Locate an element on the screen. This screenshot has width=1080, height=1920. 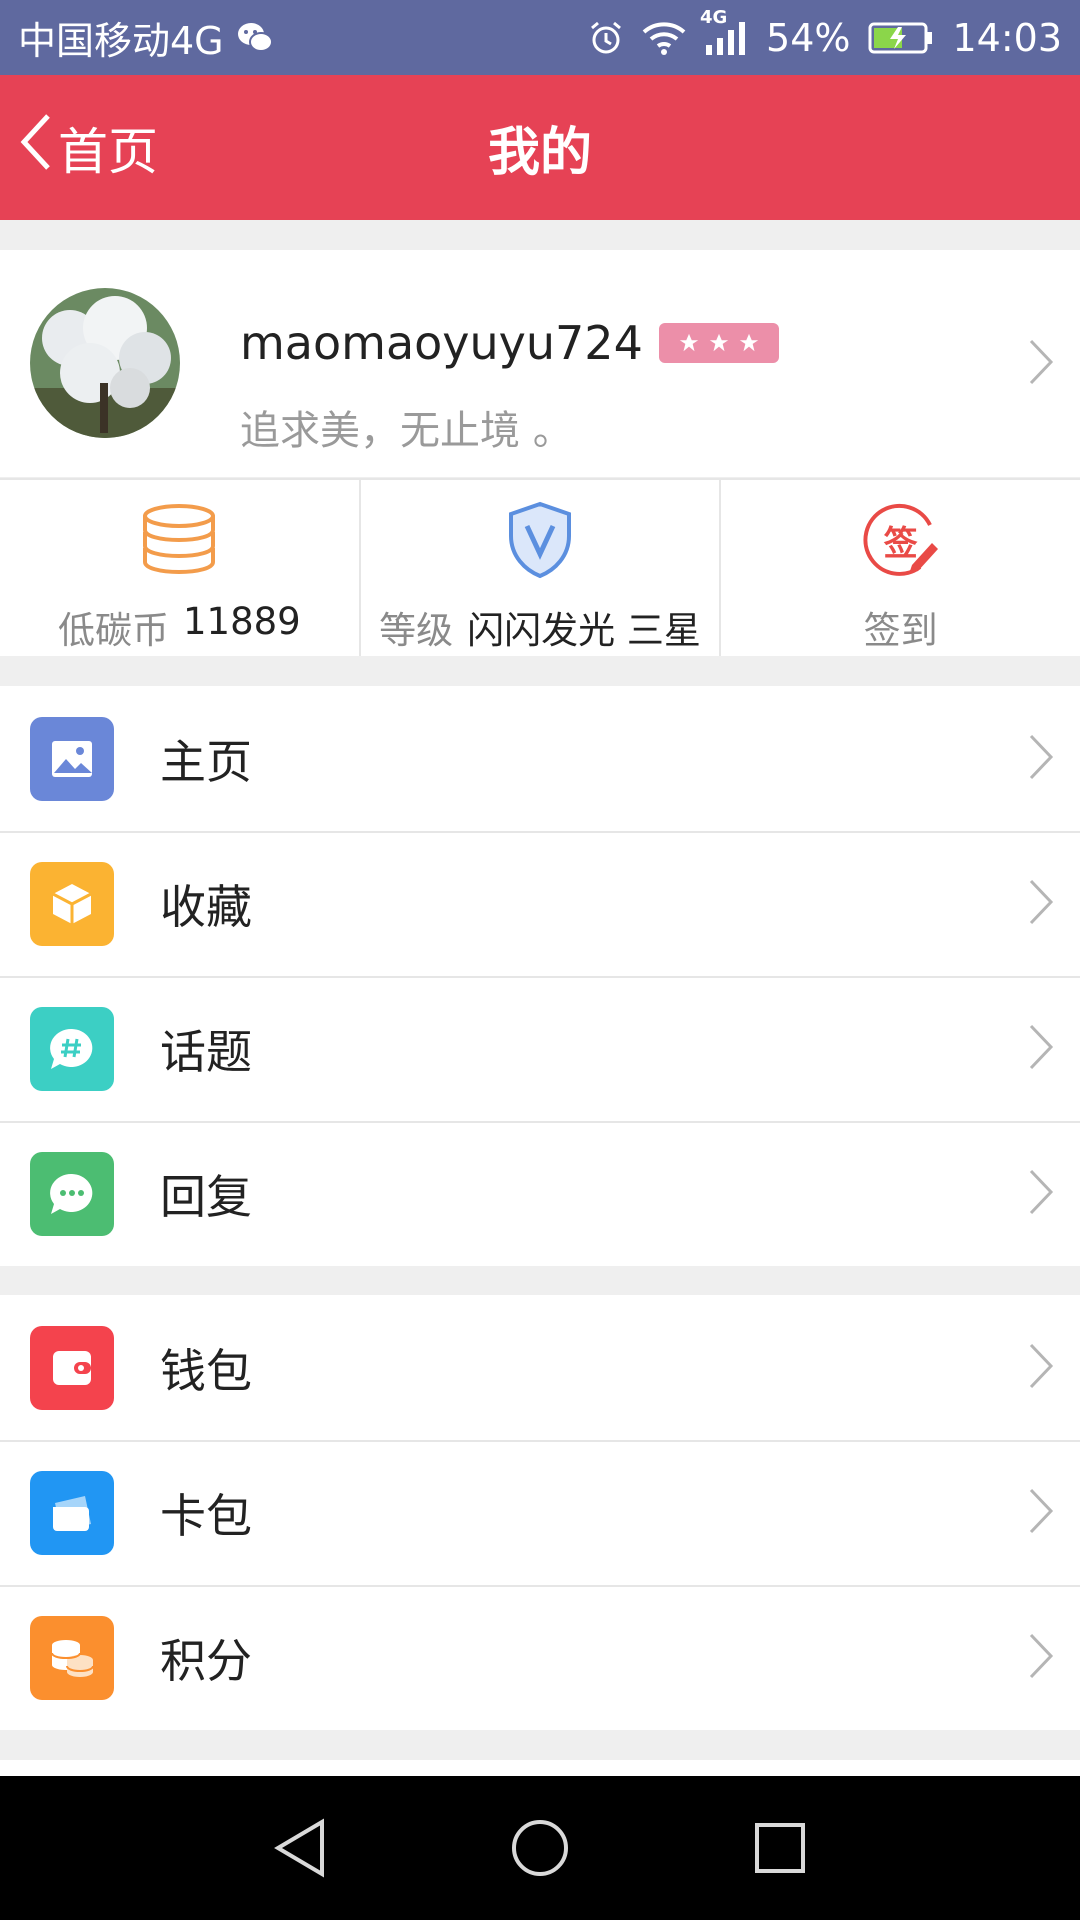
carrier-label: 中国移动4G is located at coordinates (121, 41).